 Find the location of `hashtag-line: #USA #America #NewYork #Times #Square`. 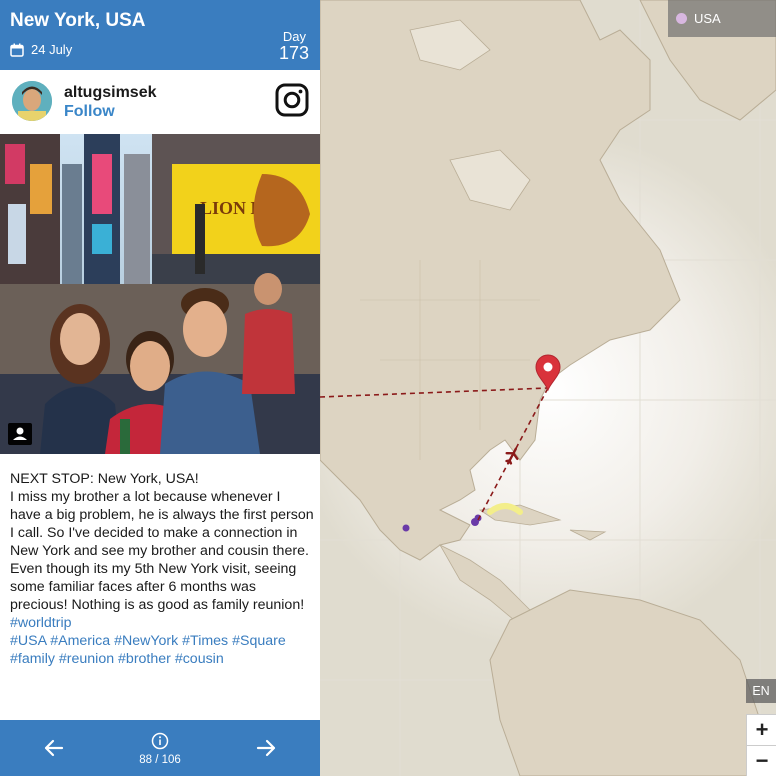

hashtag-line: #USA #America #NewYork #Times #Square is located at coordinates (162, 641).